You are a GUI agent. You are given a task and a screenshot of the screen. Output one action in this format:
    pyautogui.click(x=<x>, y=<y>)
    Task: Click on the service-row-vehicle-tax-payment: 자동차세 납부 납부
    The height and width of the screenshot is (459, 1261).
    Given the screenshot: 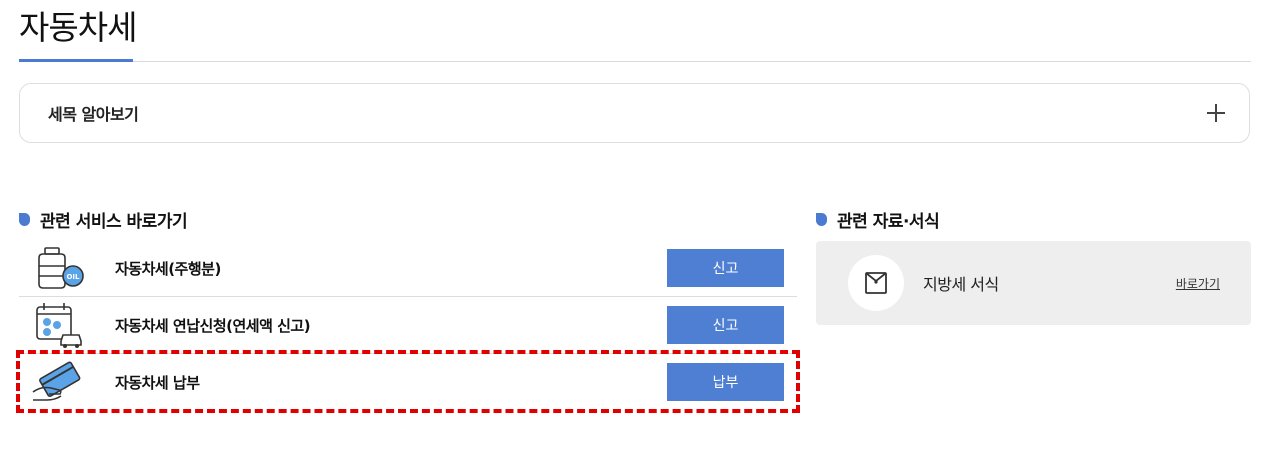 What is the action you would take?
    pyautogui.click(x=408, y=381)
    